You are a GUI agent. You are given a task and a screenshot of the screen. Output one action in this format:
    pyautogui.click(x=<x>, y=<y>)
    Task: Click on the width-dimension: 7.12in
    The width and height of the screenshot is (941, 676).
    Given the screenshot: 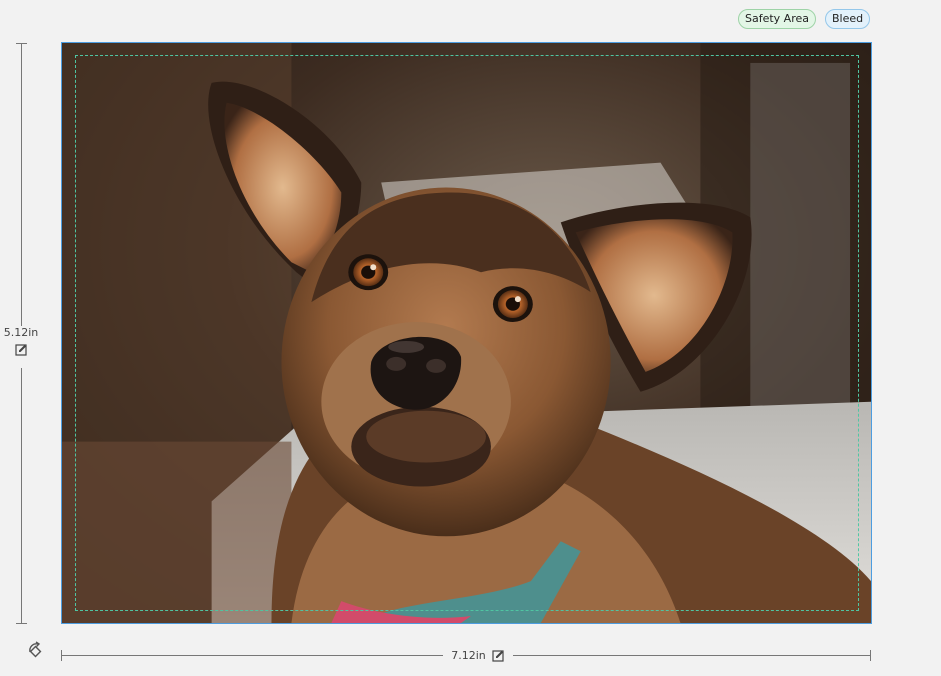 What is the action you would take?
    pyautogui.click(x=478, y=655)
    